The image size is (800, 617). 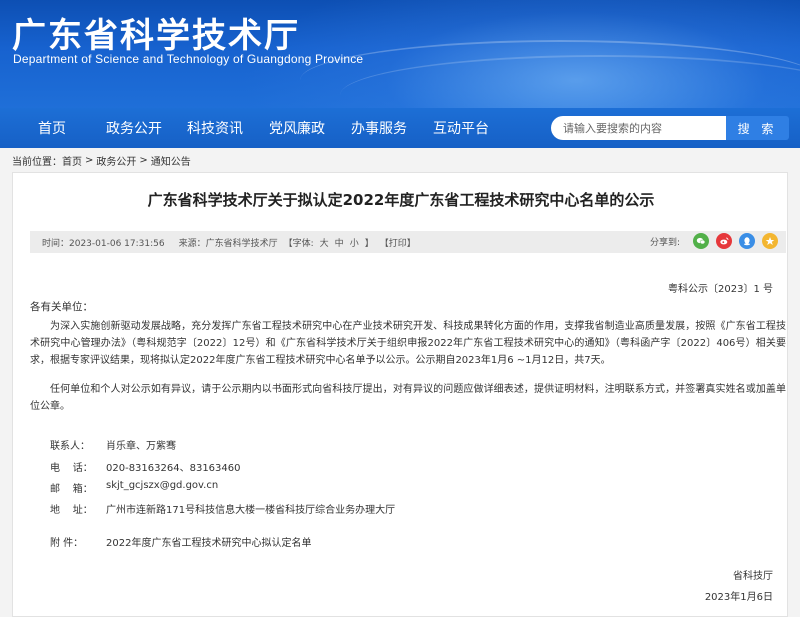 What do you see at coordinates (724, 241) in the screenshot?
I see `weibo-icon` at bounding box center [724, 241].